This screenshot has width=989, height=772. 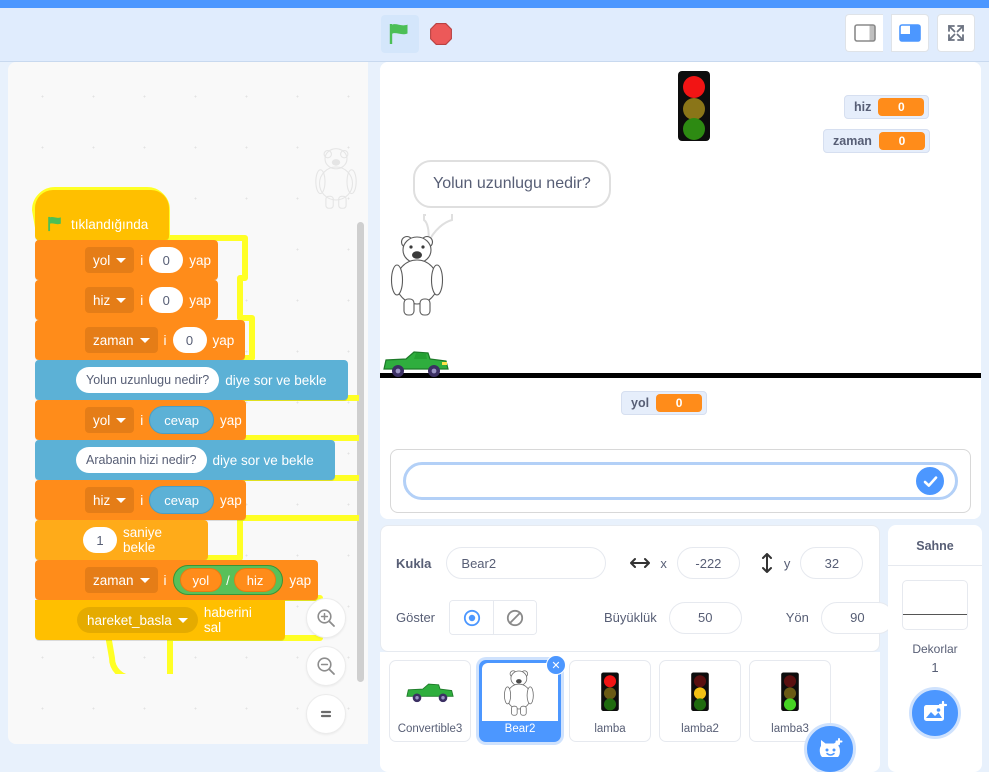 What do you see at coordinates (630, 563) in the screenshot?
I see `sprite-name-row: Kukla Bear2 x -222 y 32` at bounding box center [630, 563].